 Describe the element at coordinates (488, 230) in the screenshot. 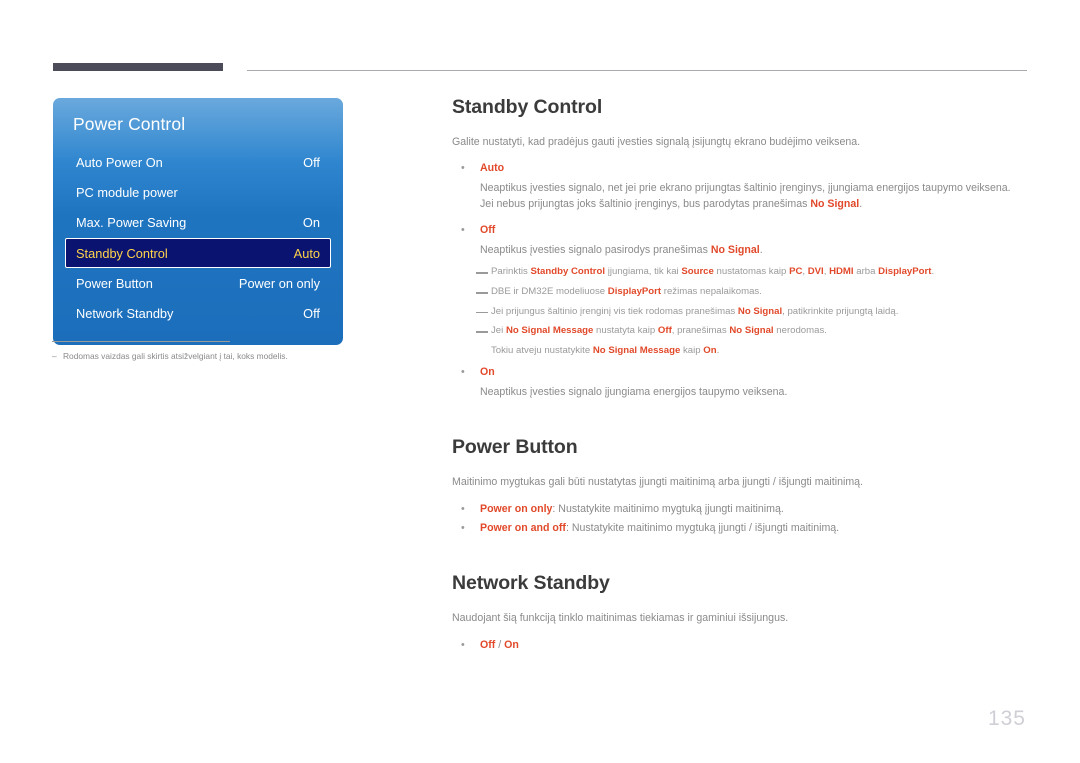

I see `bullet-off-label: Off` at that location.